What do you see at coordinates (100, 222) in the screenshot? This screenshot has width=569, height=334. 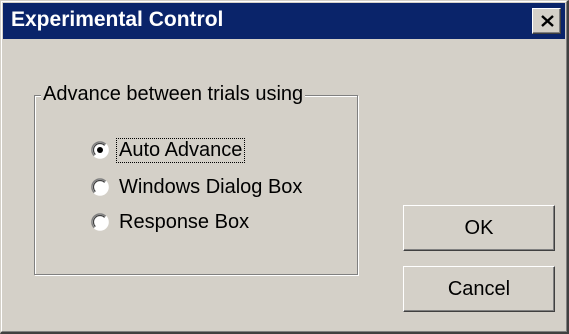 I see `radio-response-box-icon` at bounding box center [100, 222].